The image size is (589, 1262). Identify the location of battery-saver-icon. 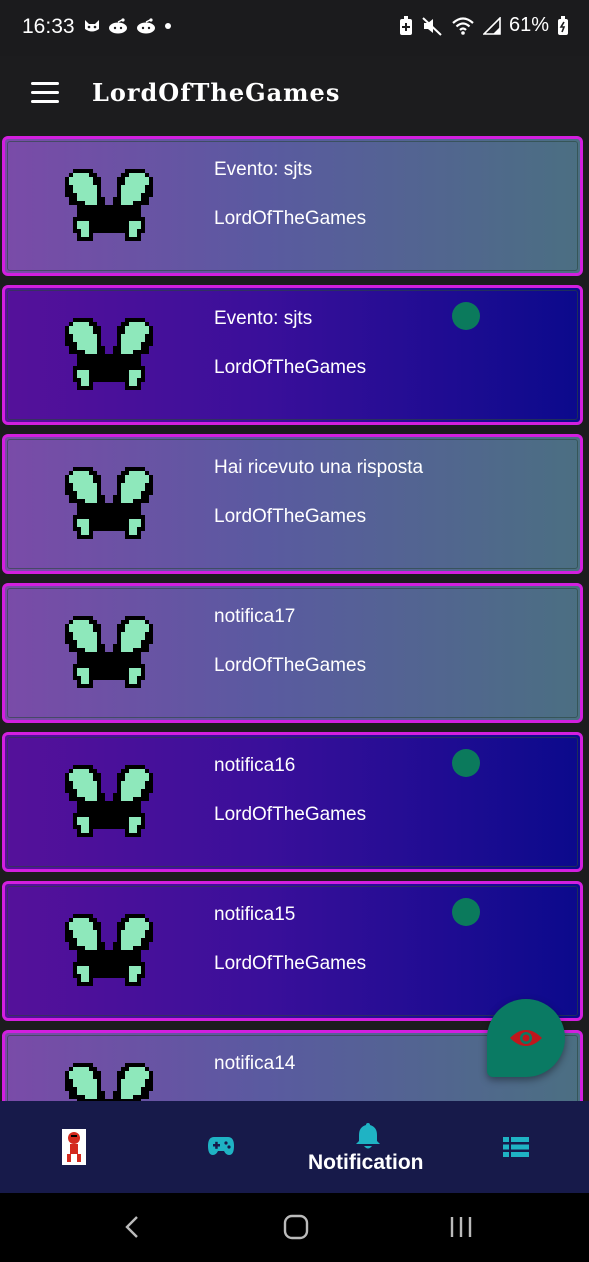
(405, 25).